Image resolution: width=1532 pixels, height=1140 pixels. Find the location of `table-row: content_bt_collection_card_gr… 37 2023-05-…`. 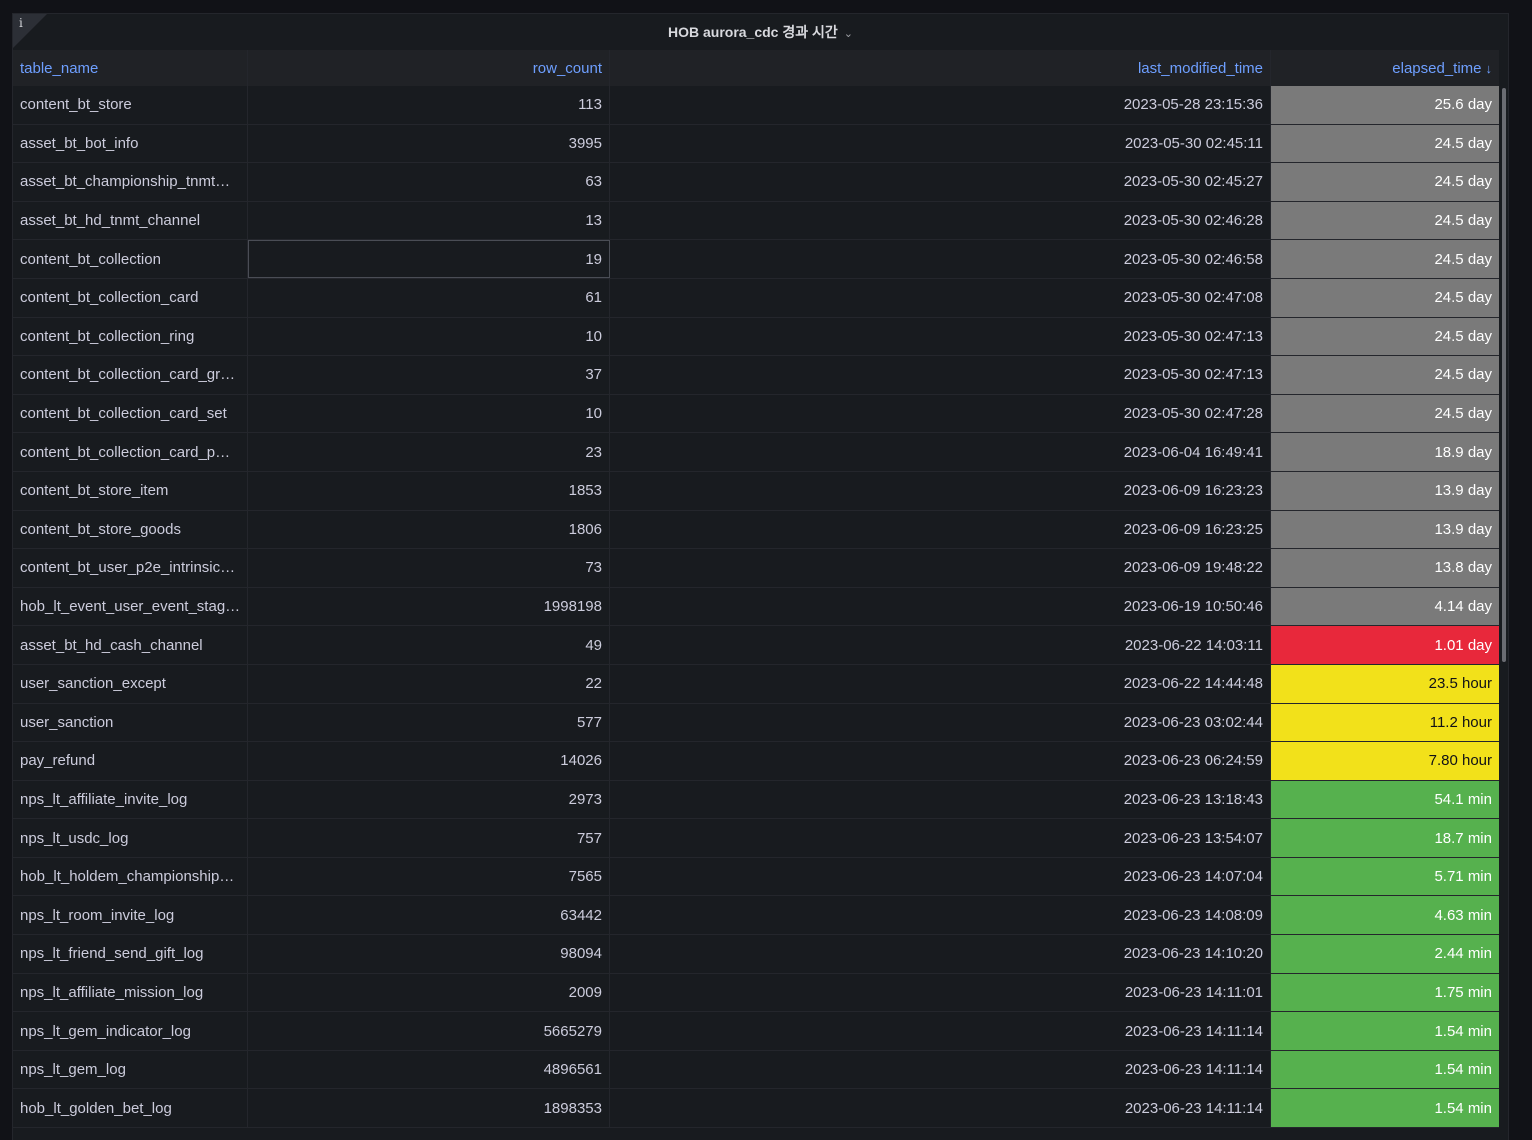

table-row: content_bt_collection_card_gr… 37 2023-05-… is located at coordinates (756, 375).